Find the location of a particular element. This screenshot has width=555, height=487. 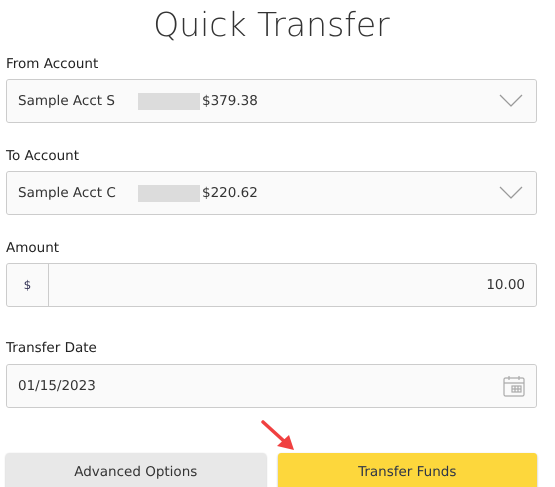

field-label: To Account is located at coordinates (43, 156).